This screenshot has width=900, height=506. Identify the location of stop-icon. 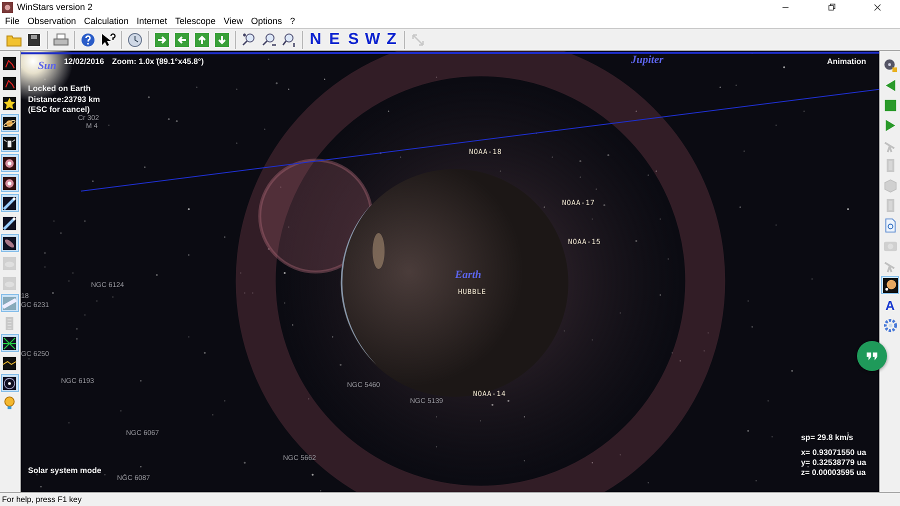
(890, 105).